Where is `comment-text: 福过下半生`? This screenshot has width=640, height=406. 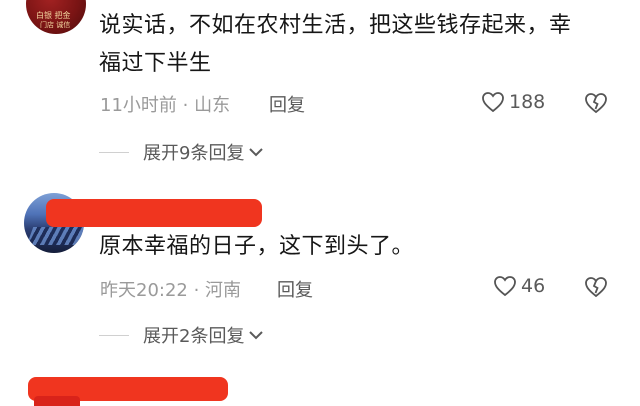 comment-text: 福过下半生 is located at coordinates (155, 63).